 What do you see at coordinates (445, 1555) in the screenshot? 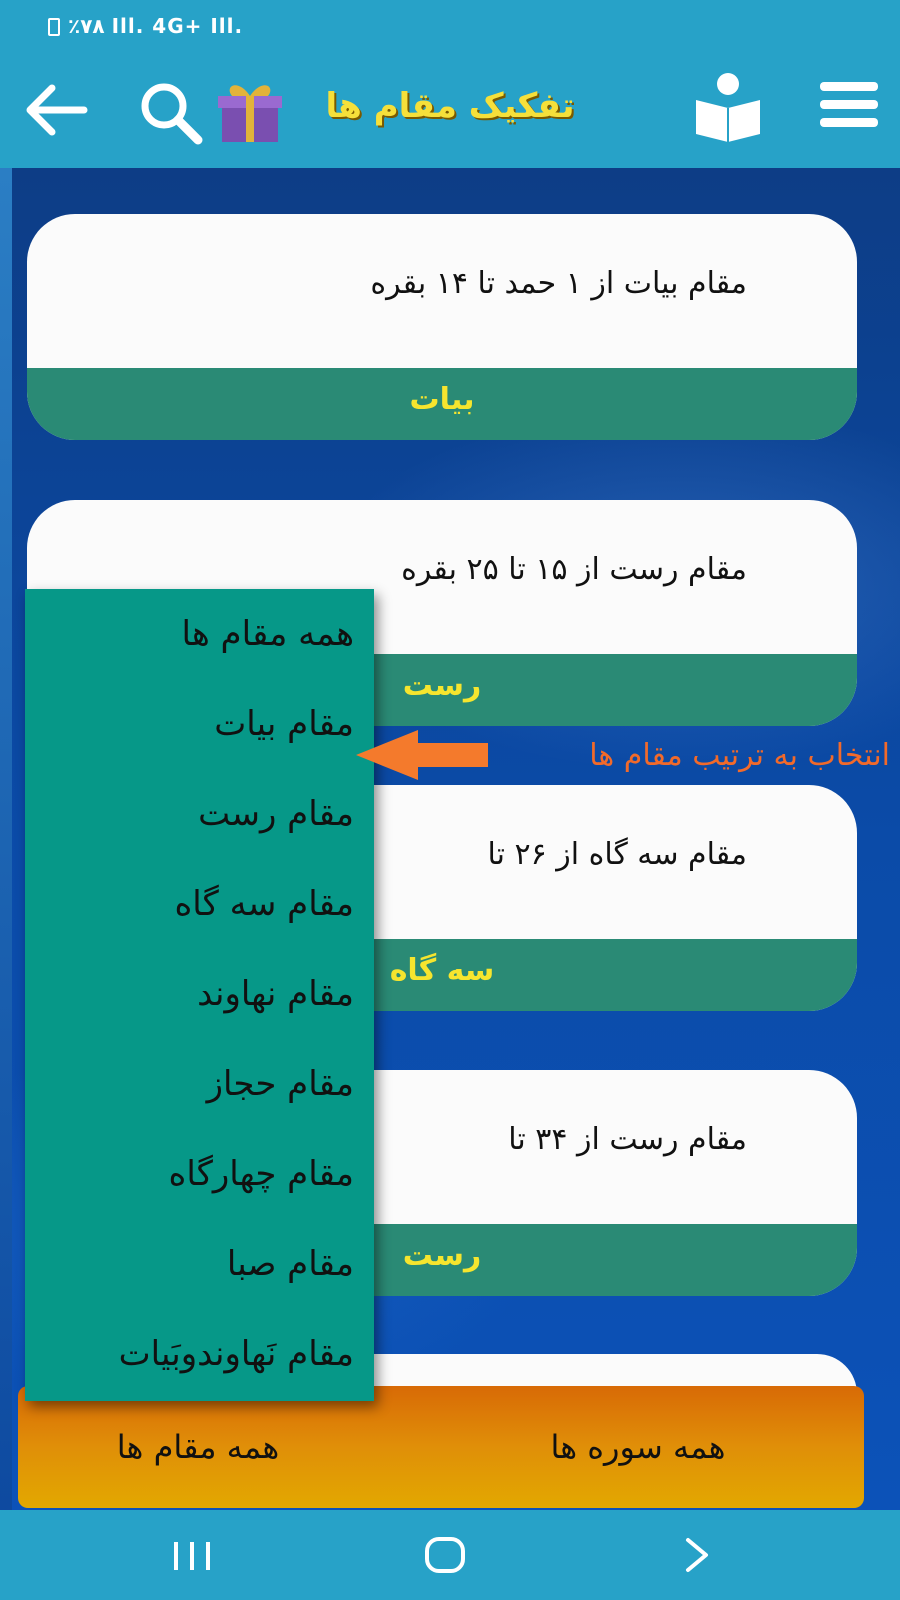
I see `home-icon` at bounding box center [445, 1555].